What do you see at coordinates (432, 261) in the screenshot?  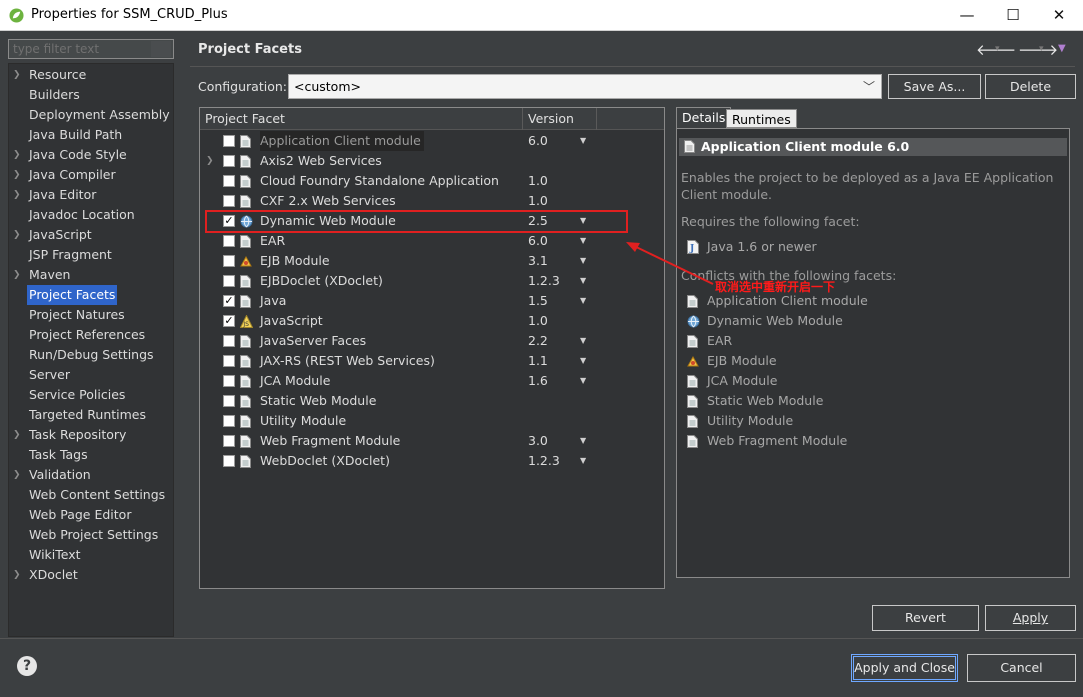 I see `facet-row: EJB Module 3.1 ▼` at bounding box center [432, 261].